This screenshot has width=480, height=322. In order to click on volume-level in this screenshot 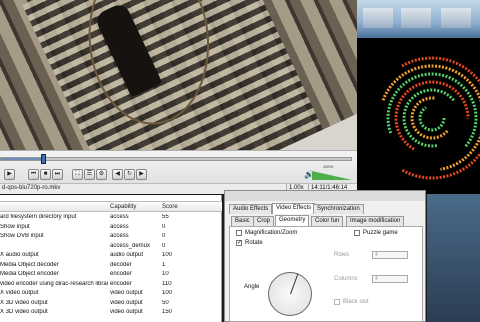, I will do `click(332, 175)`.